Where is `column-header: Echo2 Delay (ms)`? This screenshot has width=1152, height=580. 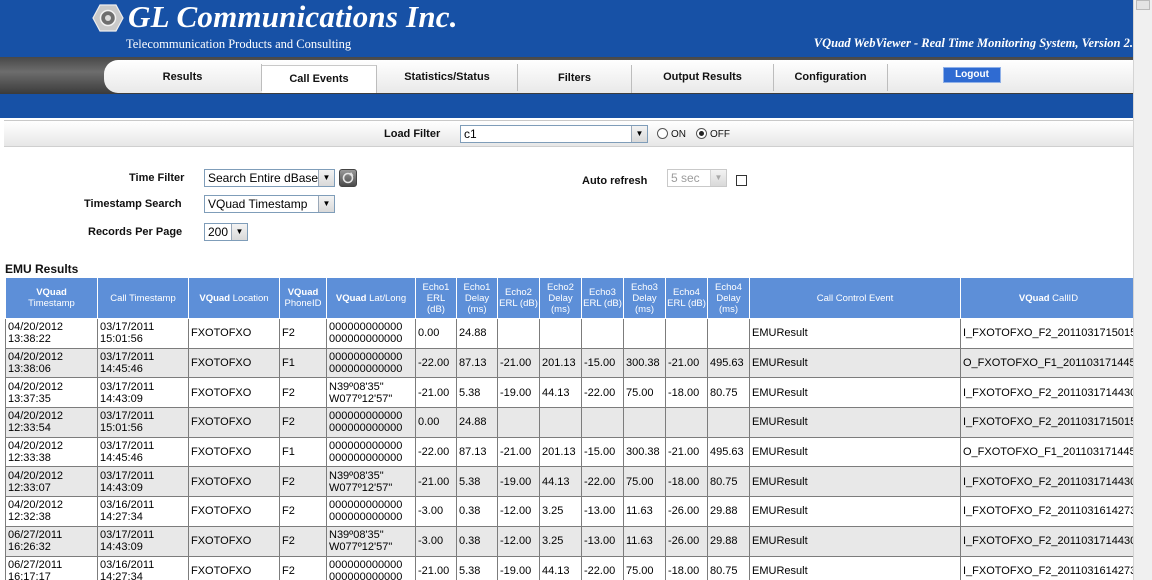 column-header: Echo2 Delay (ms) is located at coordinates (560, 298).